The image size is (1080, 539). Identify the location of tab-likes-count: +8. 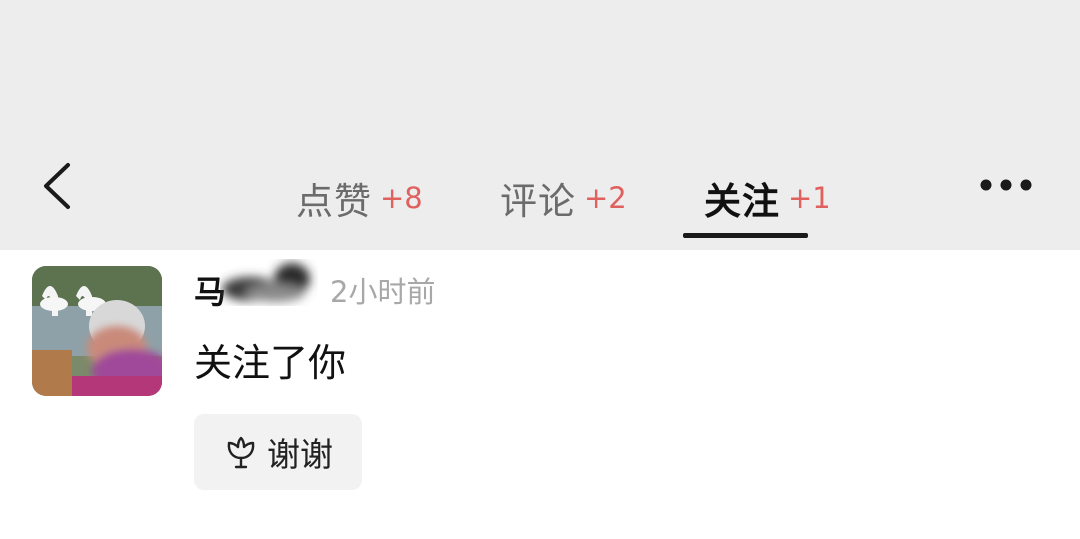
(401, 198).